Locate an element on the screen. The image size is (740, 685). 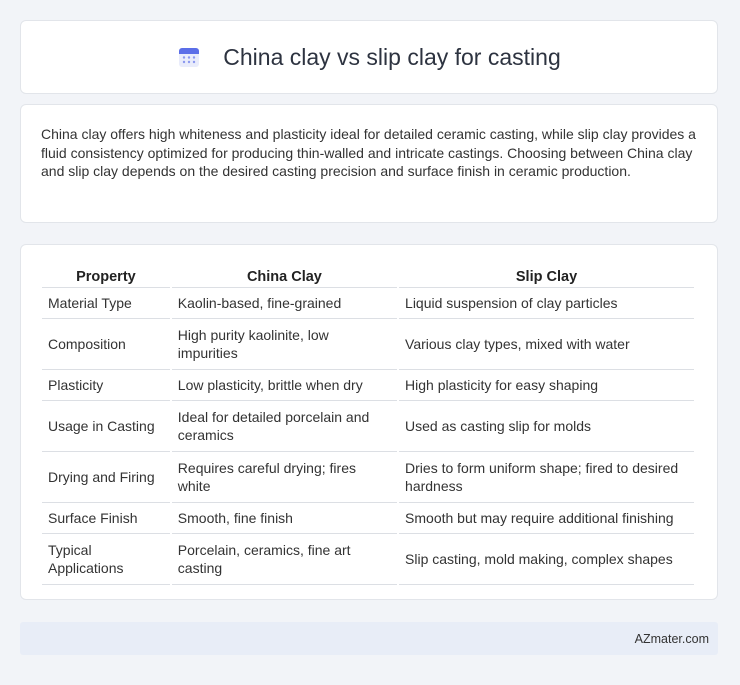
title-card: China clay vs slip clay for casting is located at coordinates (369, 57).